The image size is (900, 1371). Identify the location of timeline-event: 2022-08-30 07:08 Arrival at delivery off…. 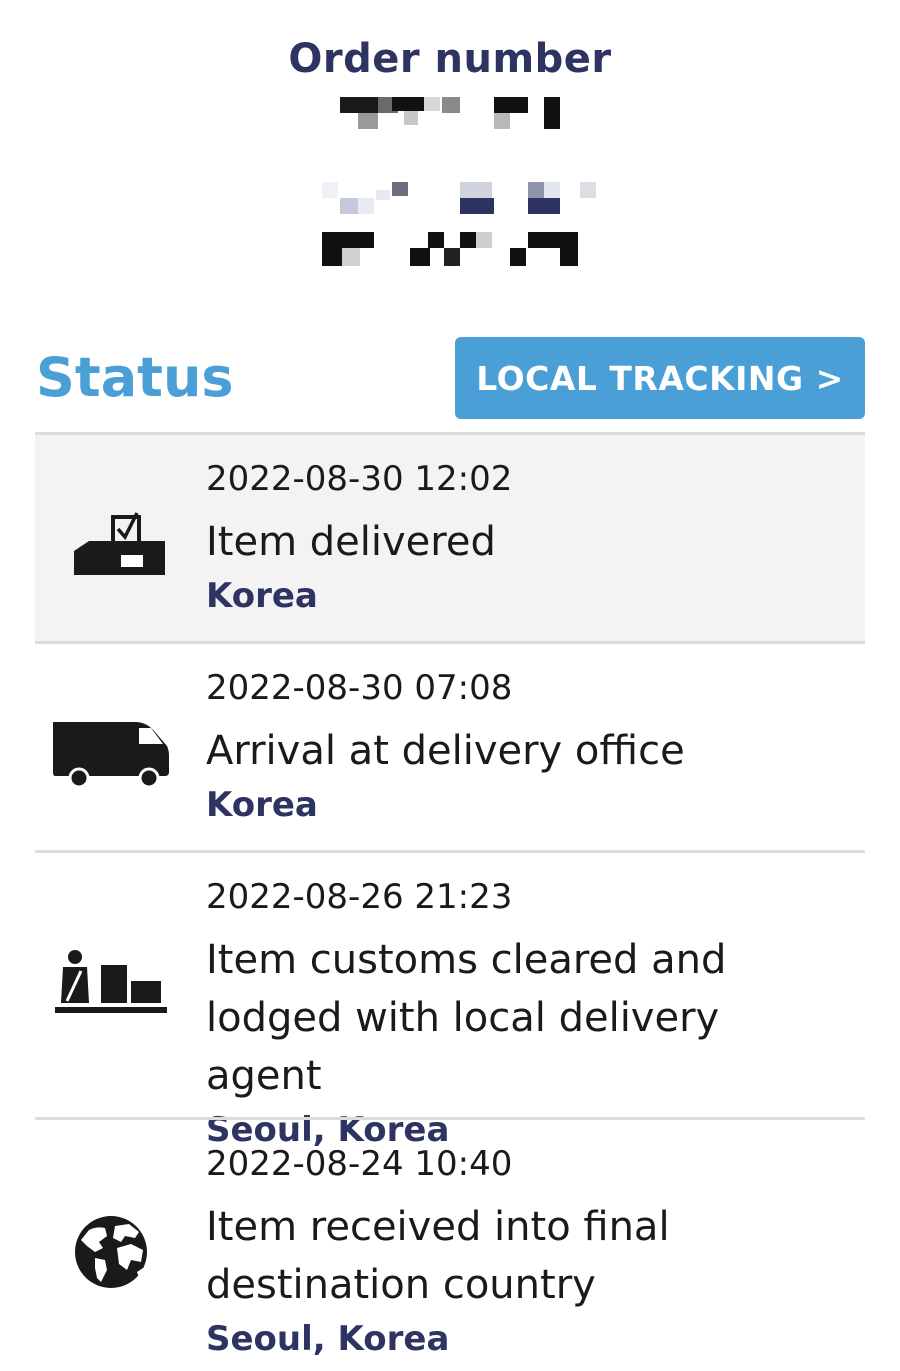
(450, 745).